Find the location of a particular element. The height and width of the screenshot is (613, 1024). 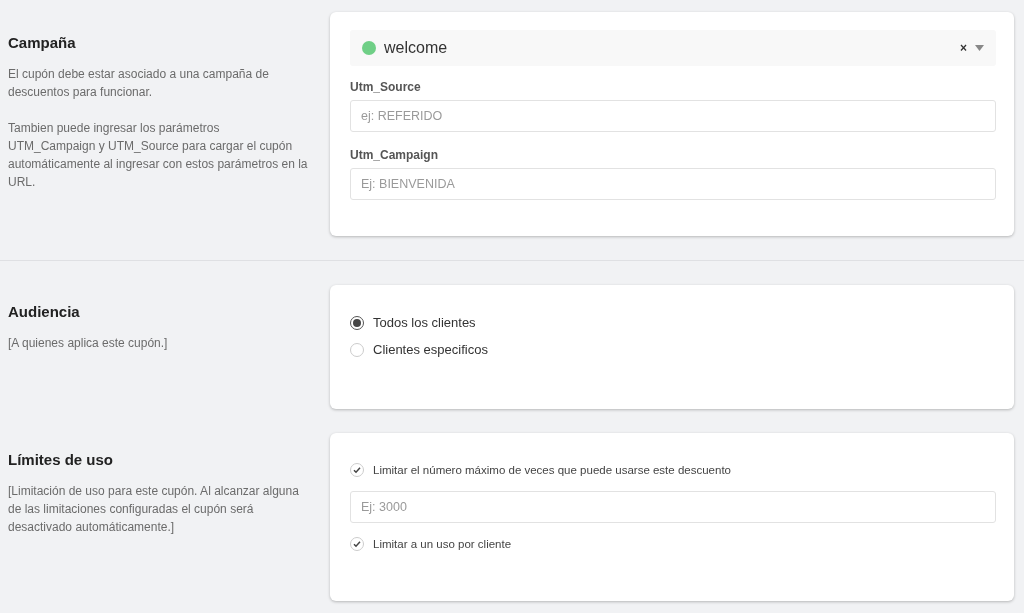

section-title: Audiencia is located at coordinates (44, 311).